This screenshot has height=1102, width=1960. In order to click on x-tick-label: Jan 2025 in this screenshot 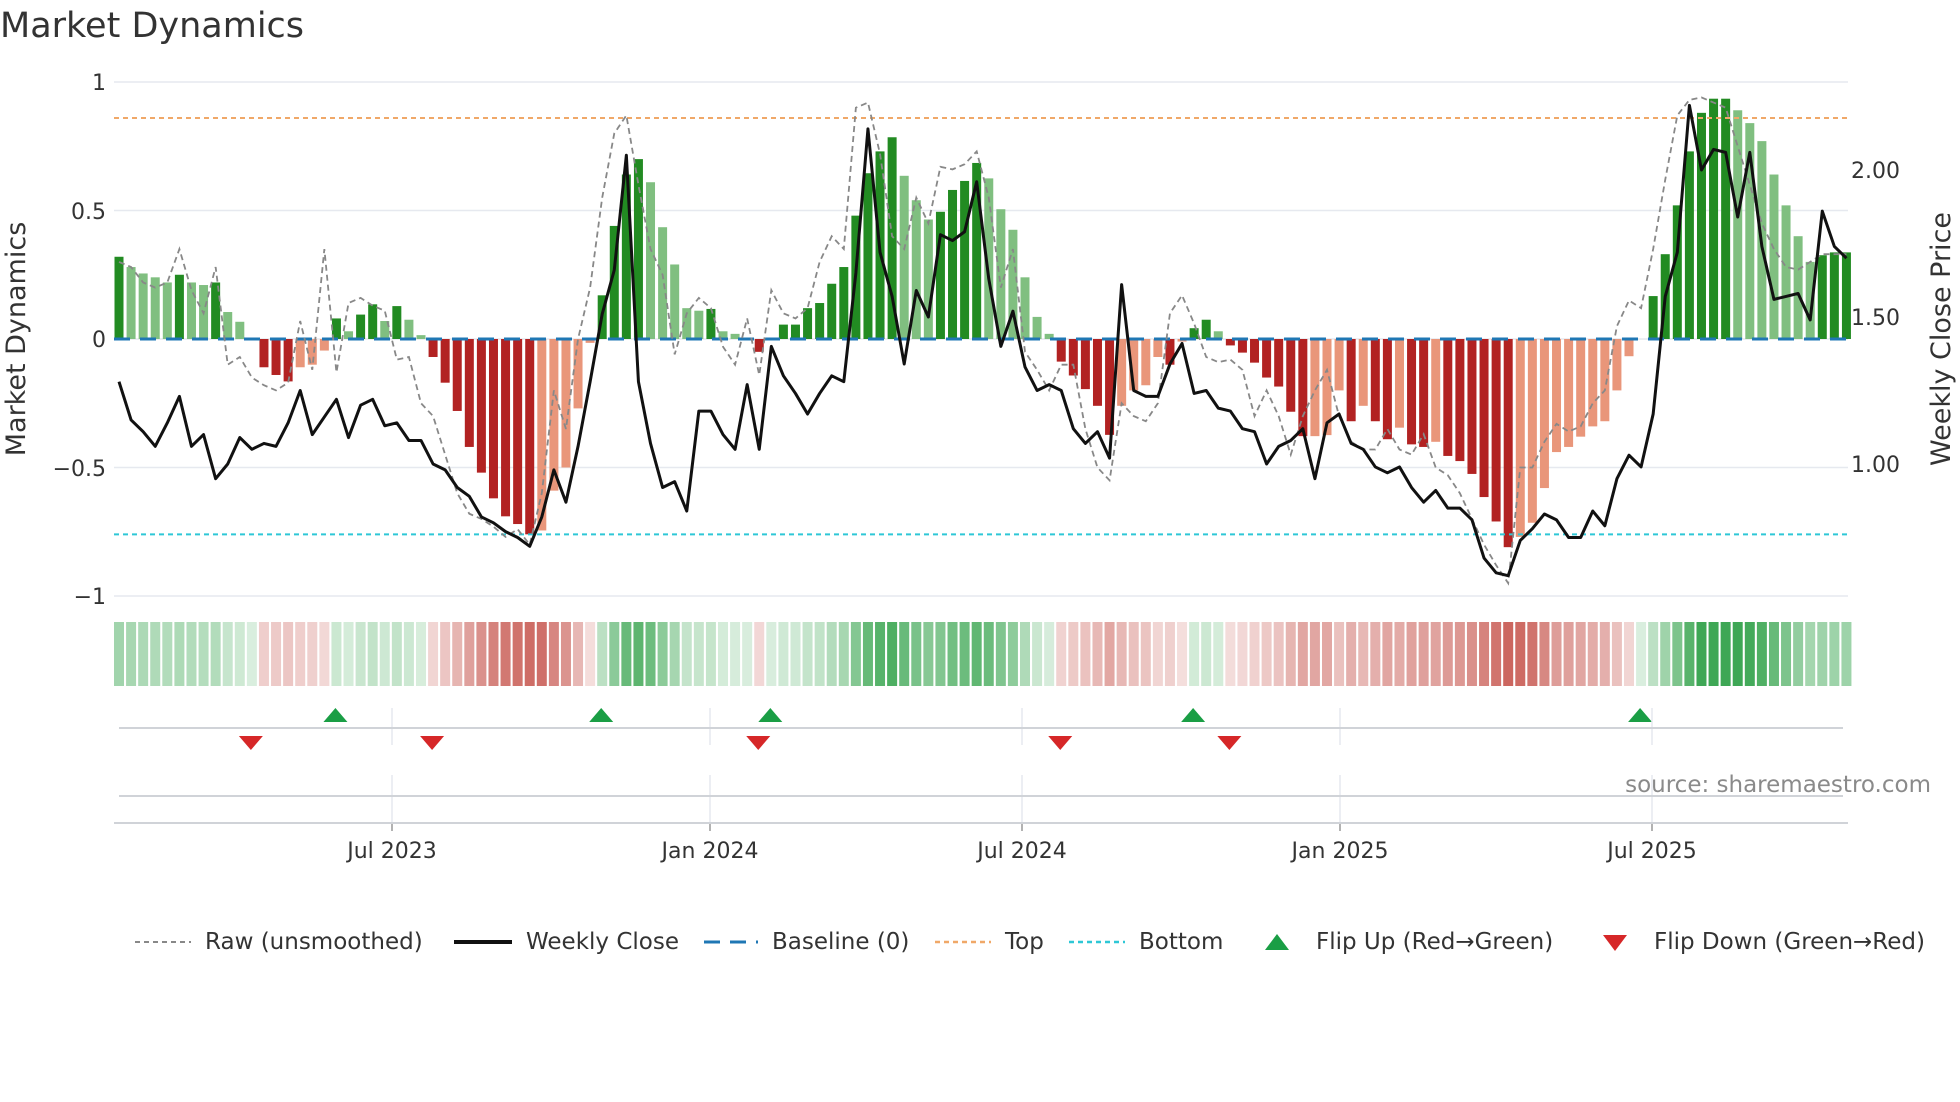, I will do `click(1339, 851)`.